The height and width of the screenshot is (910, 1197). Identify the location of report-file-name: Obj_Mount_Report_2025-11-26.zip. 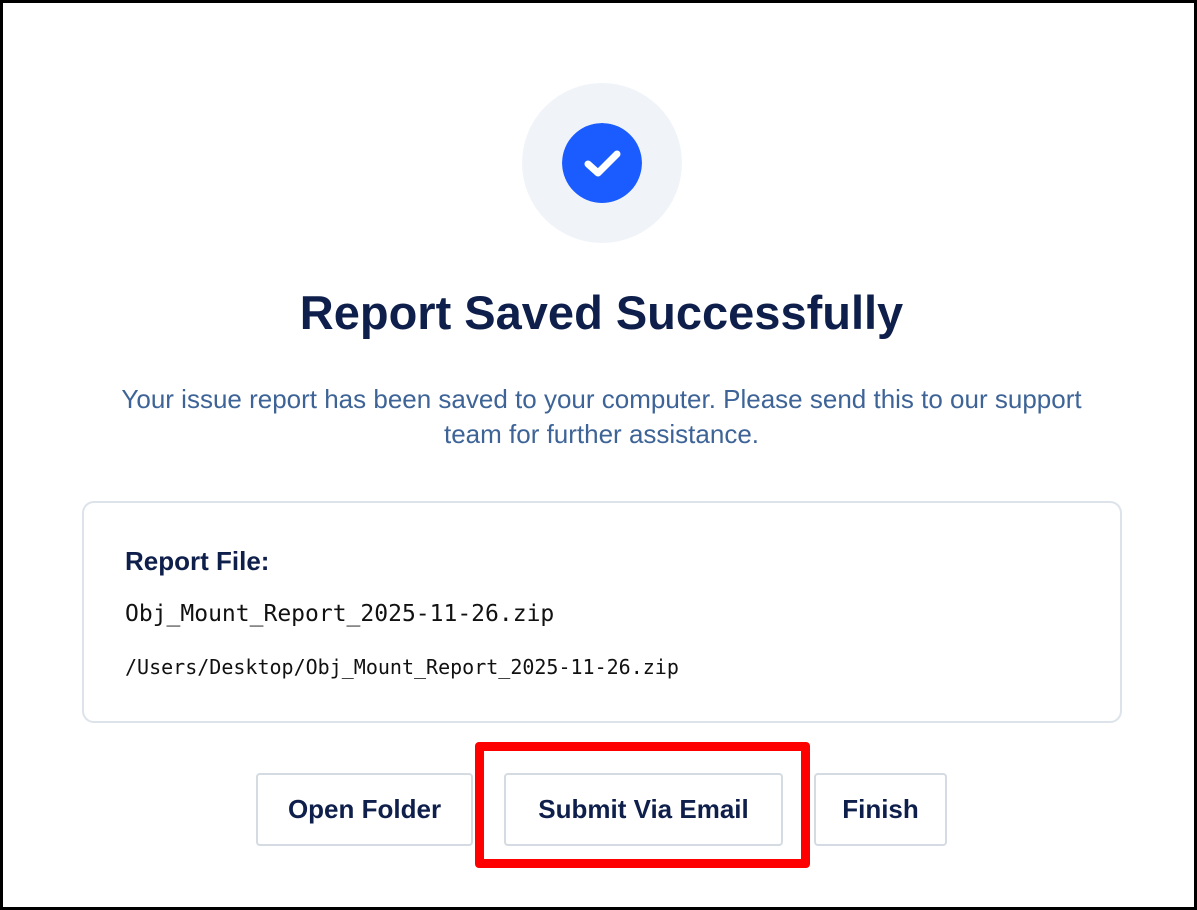
(340, 614).